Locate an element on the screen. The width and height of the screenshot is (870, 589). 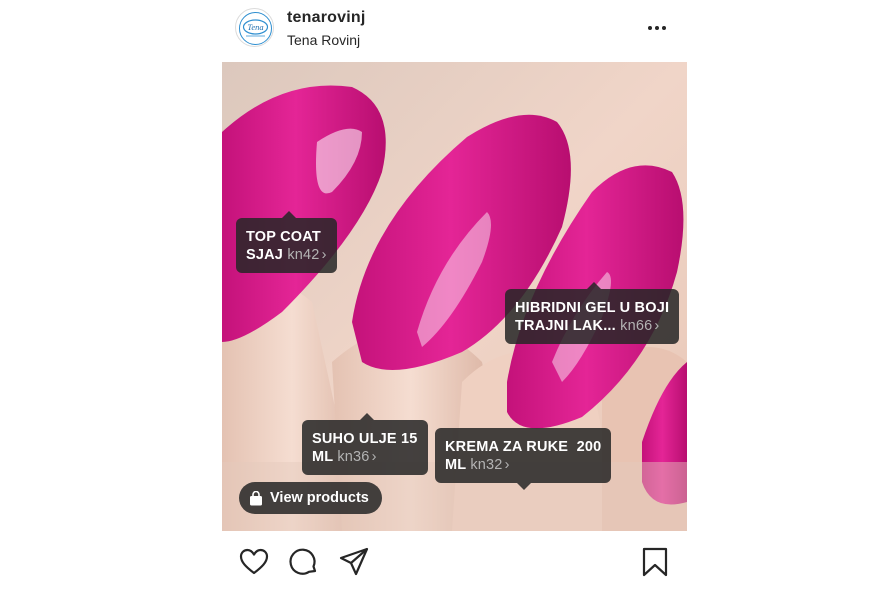
logo-icon: Tena is located at coordinates (255, 28).